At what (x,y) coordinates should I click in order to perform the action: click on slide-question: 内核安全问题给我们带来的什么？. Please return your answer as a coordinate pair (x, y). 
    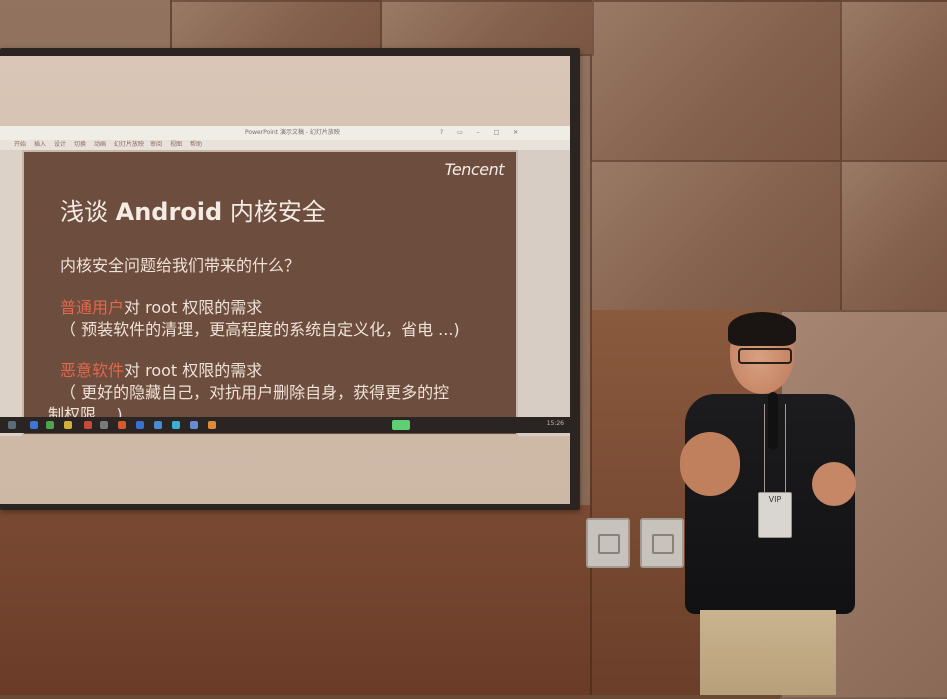
    Looking at the image, I should click on (180, 265).